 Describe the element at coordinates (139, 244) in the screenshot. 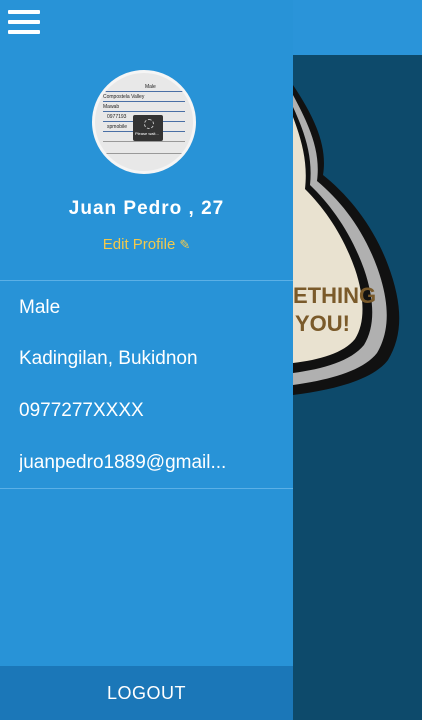

I see `edit-profile-label: Edit Profile` at that location.